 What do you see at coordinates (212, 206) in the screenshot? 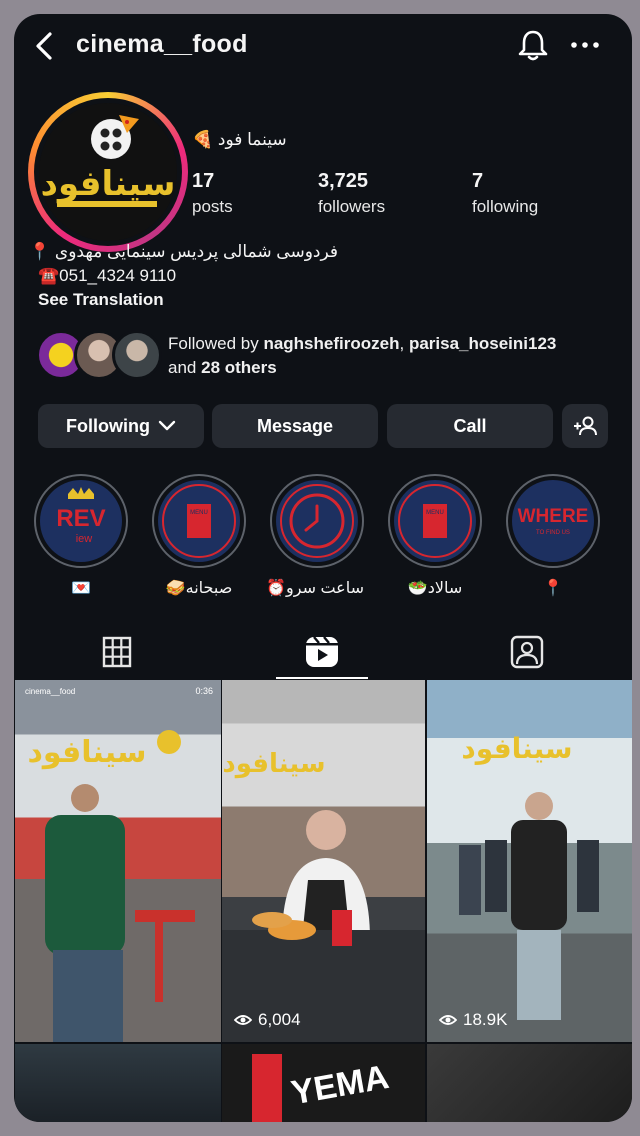
I see `stat-posts-label: posts` at bounding box center [212, 206].